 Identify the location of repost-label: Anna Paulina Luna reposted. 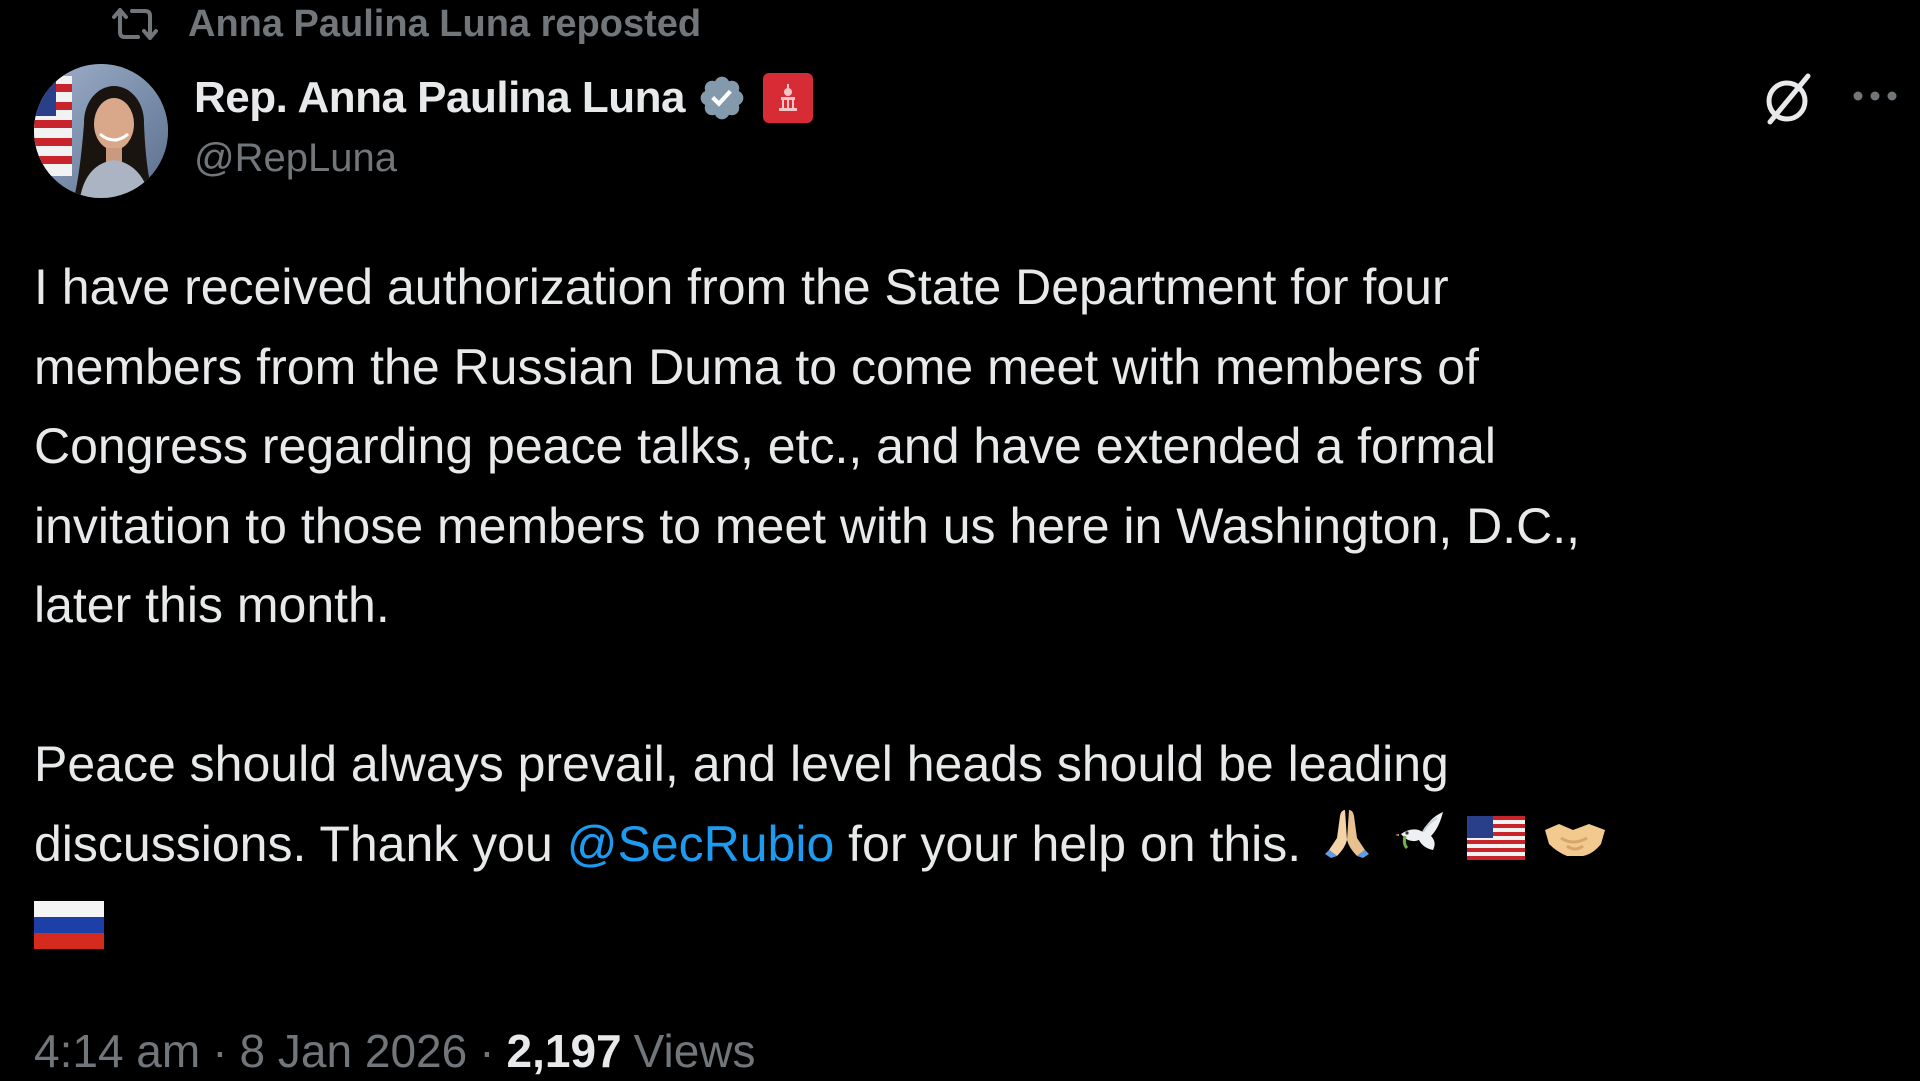
(445, 23).